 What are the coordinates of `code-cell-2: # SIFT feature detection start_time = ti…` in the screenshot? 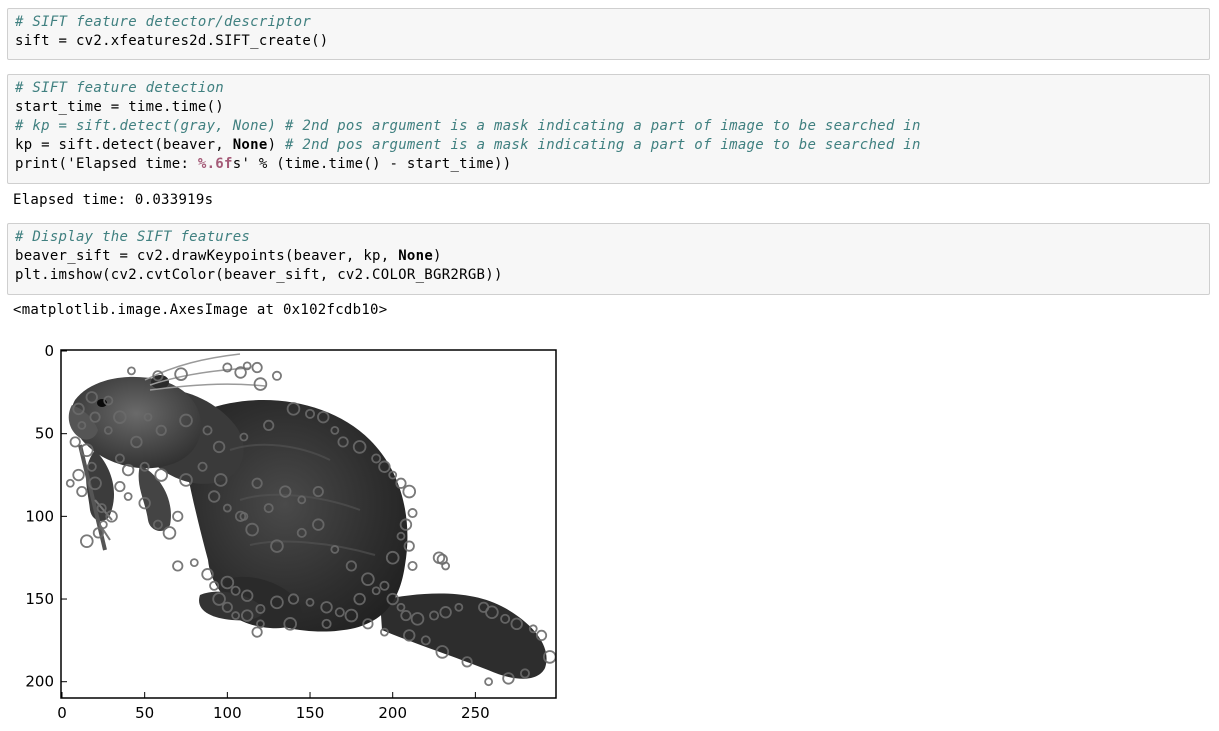 It's located at (608, 129).